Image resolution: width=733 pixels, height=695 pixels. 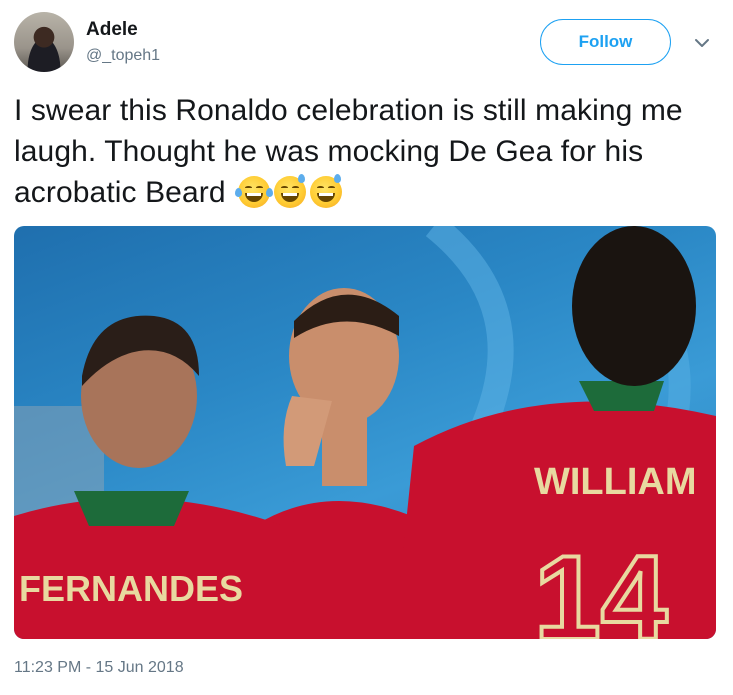 I want to click on follow-button: Follow, so click(x=605, y=42).